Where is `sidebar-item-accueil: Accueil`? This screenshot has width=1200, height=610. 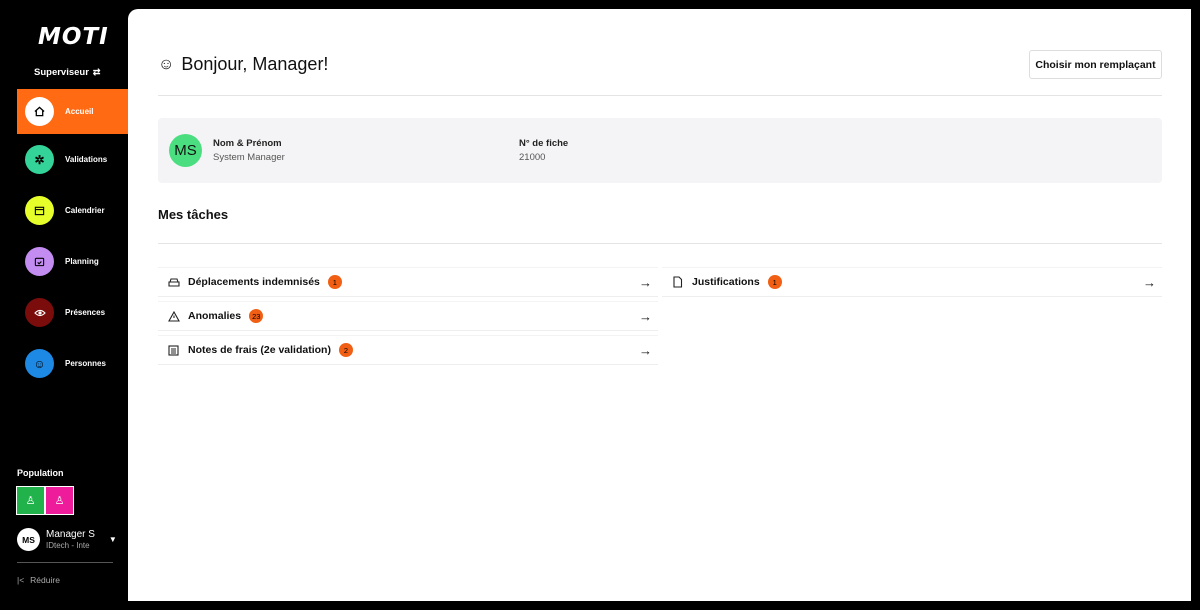 sidebar-item-accueil: Accueil is located at coordinates (72, 111).